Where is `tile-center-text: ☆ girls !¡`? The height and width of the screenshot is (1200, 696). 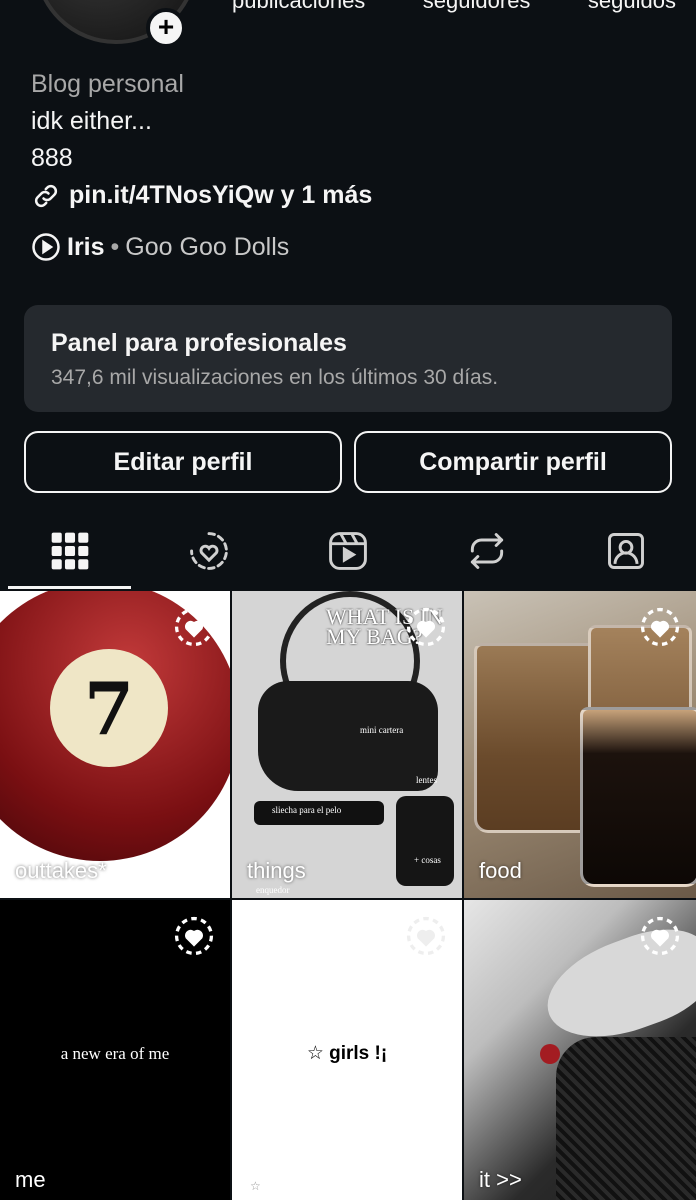
tile-center-text: ☆ girls !¡ is located at coordinates (347, 1053).